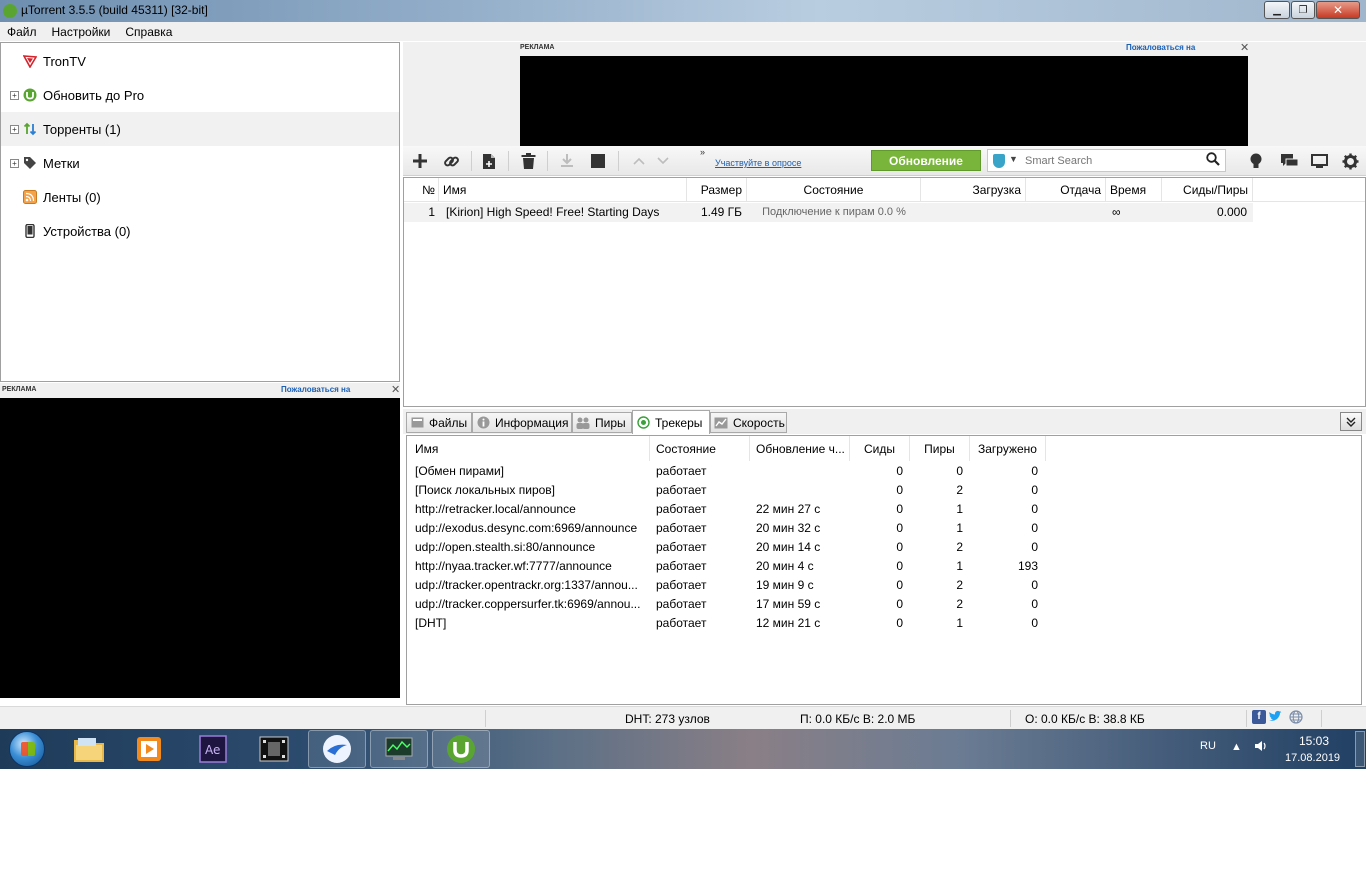  What do you see at coordinates (200, 61) in the screenshot?
I see `sidebar-item-trontv: TronTV` at bounding box center [200, 61].